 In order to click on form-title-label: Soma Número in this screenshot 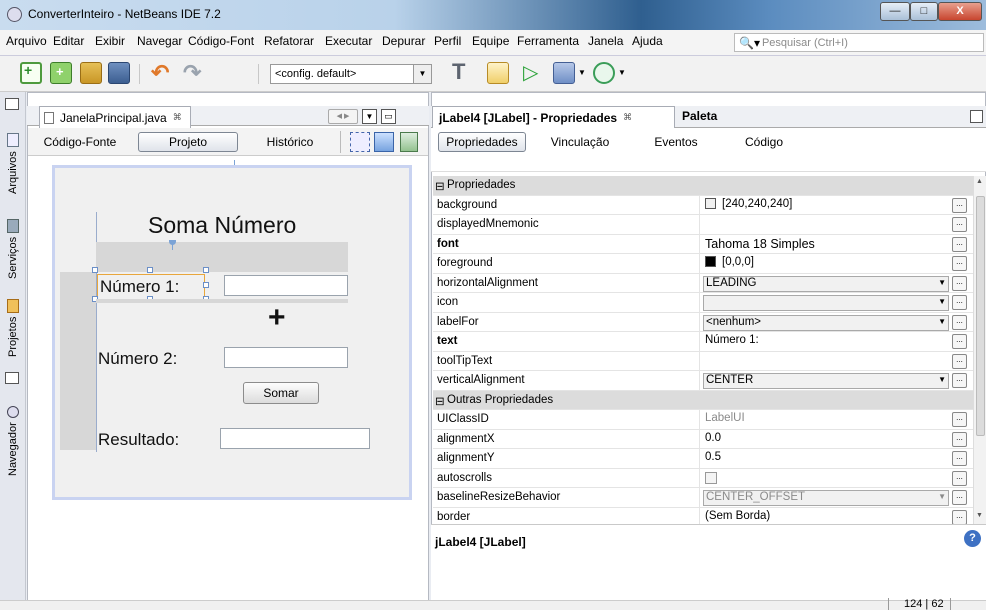, I will do `click(222, 225)`.